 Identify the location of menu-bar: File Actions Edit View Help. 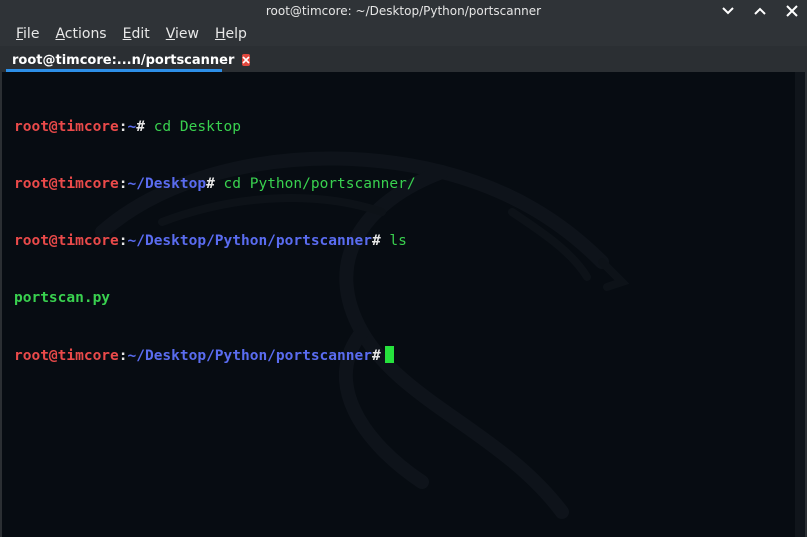
(403, 34).